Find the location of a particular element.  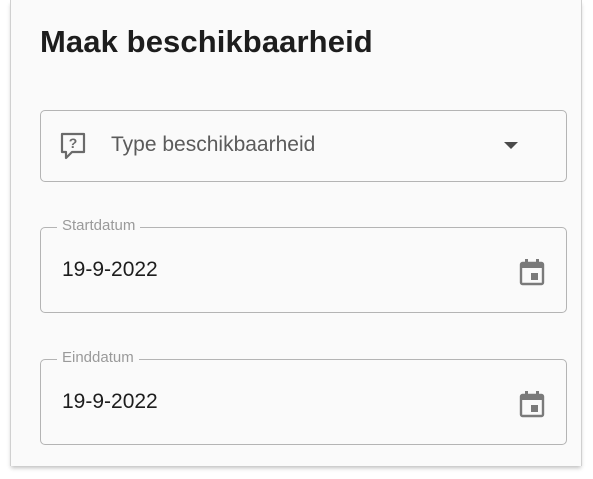

dialog-title: Maak beschikbaarheid is located at coordinates (206, 41).